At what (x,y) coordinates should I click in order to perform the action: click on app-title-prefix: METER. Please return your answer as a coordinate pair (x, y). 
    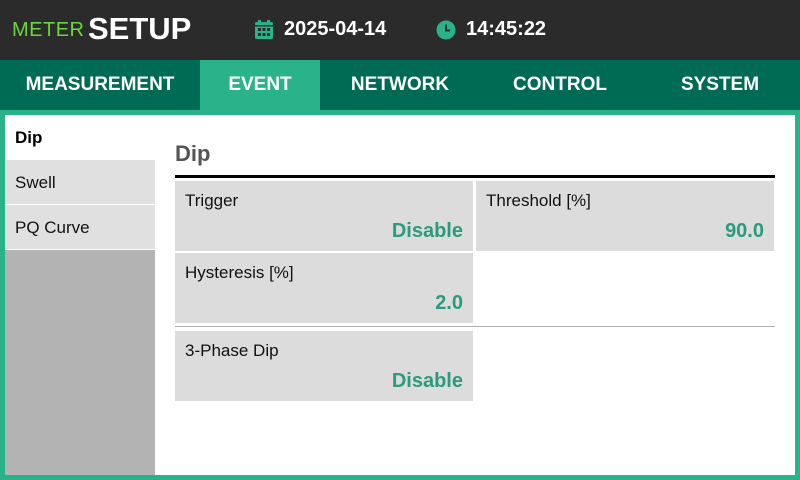
    Looking at the image, I should click on (48, 30).